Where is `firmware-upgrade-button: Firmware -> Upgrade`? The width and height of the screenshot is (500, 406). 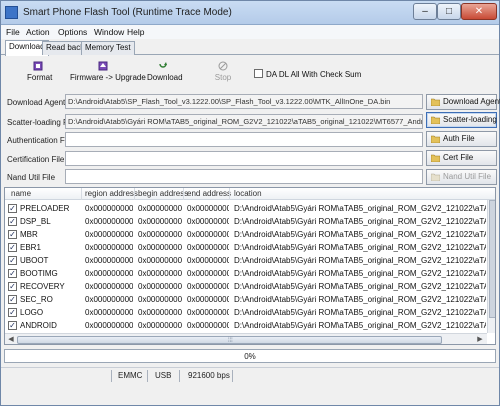 firmware-upgrade-button: Firmware -> Upgrade is located at coordinates (108, 71).